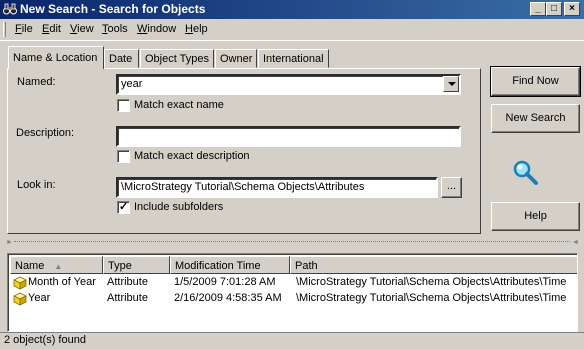 The image size is (584, 349). I want to click on include-subfolders-checkbox: ✓, so click(123, 207).